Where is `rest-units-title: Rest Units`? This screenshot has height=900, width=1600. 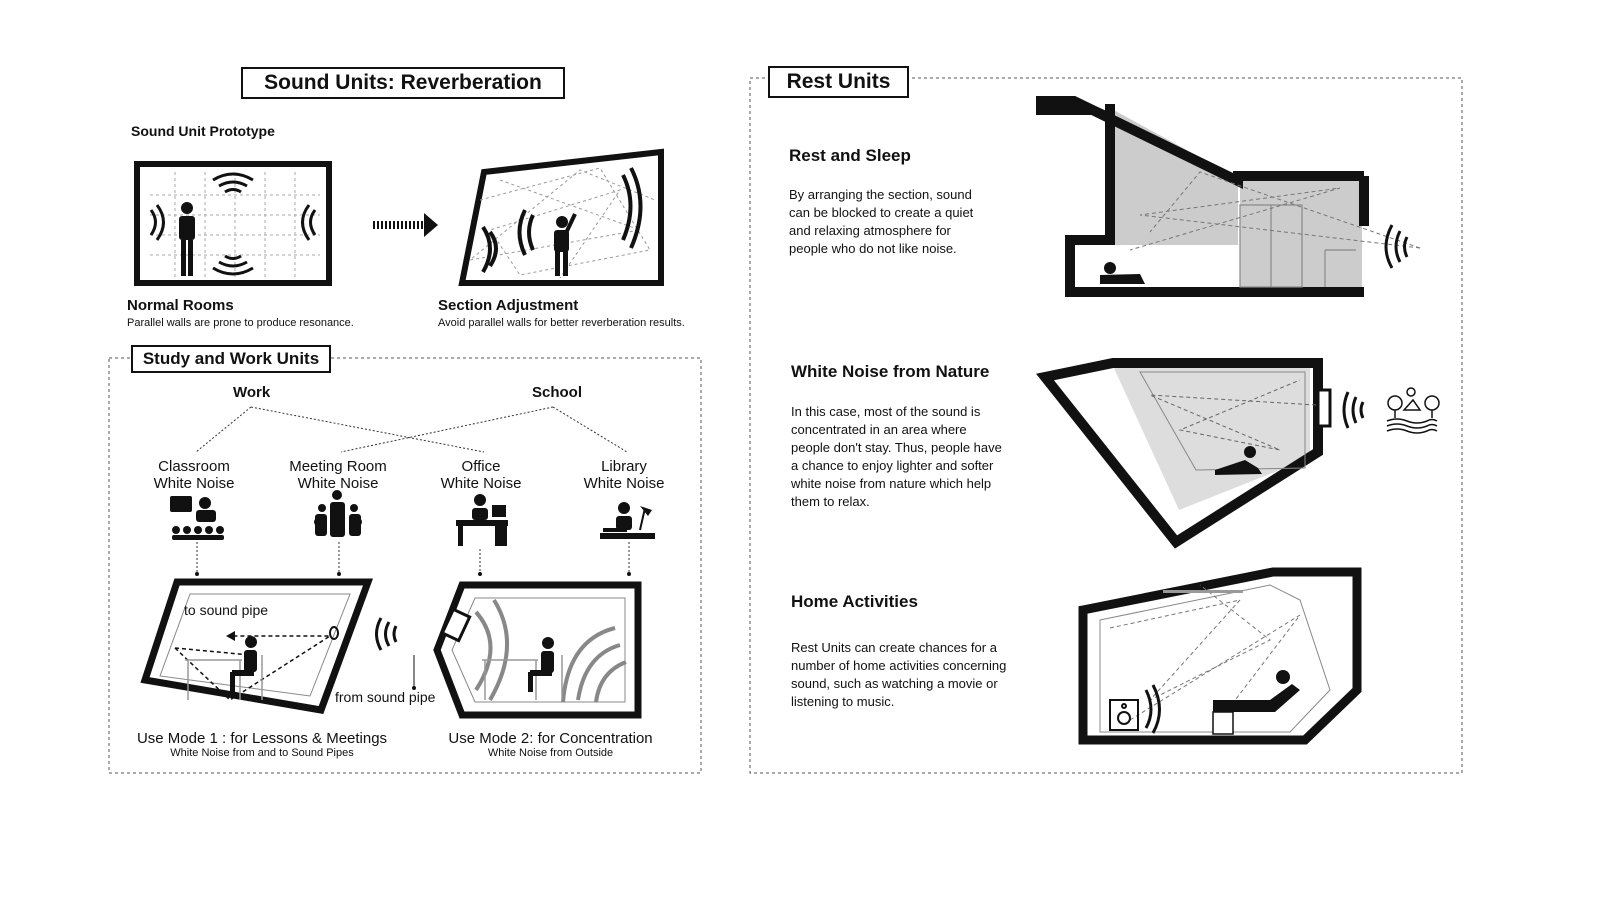
rest-units-title: Rest Units is located at coordinates (838, 82).